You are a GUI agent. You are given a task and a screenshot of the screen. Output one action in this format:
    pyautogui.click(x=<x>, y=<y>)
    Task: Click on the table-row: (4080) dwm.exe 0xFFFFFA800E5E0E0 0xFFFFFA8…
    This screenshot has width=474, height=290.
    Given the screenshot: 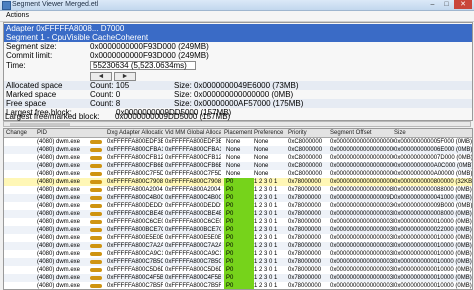 What is the action you would take?
    pyautogui.click(x=238, y=238)
    